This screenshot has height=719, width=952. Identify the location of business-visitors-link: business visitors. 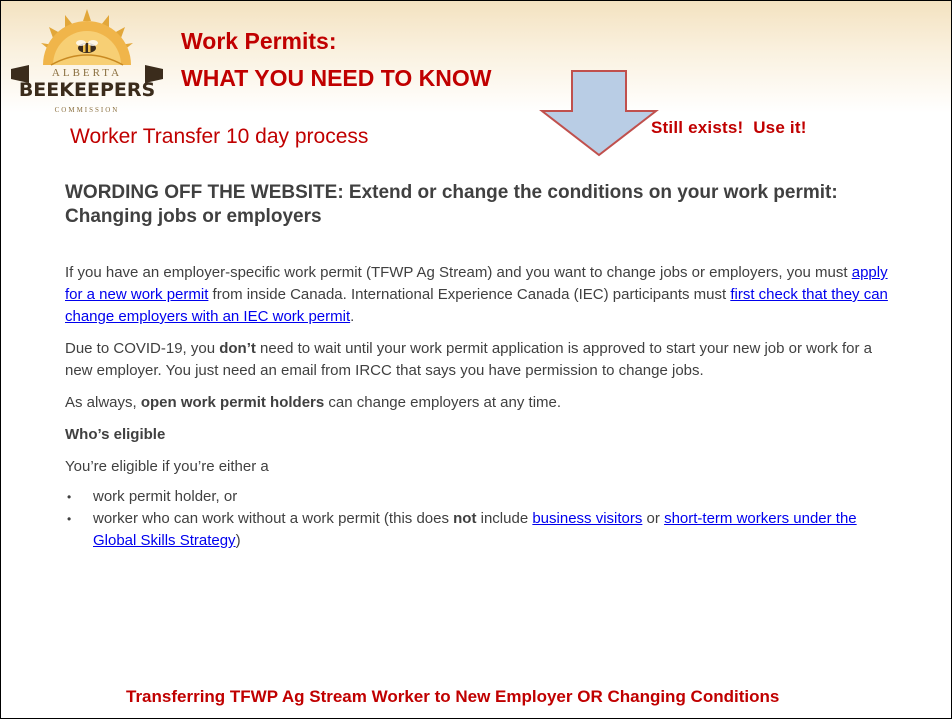
(587, 518).